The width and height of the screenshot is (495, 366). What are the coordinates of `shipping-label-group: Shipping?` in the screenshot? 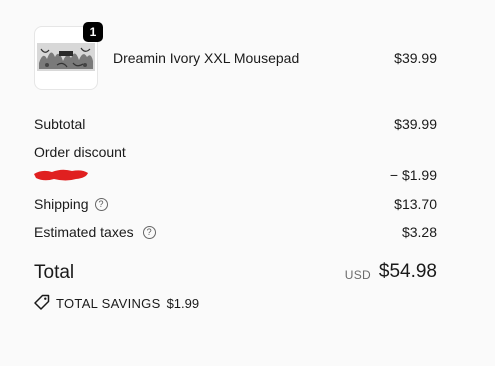 It's located at (71, 204).